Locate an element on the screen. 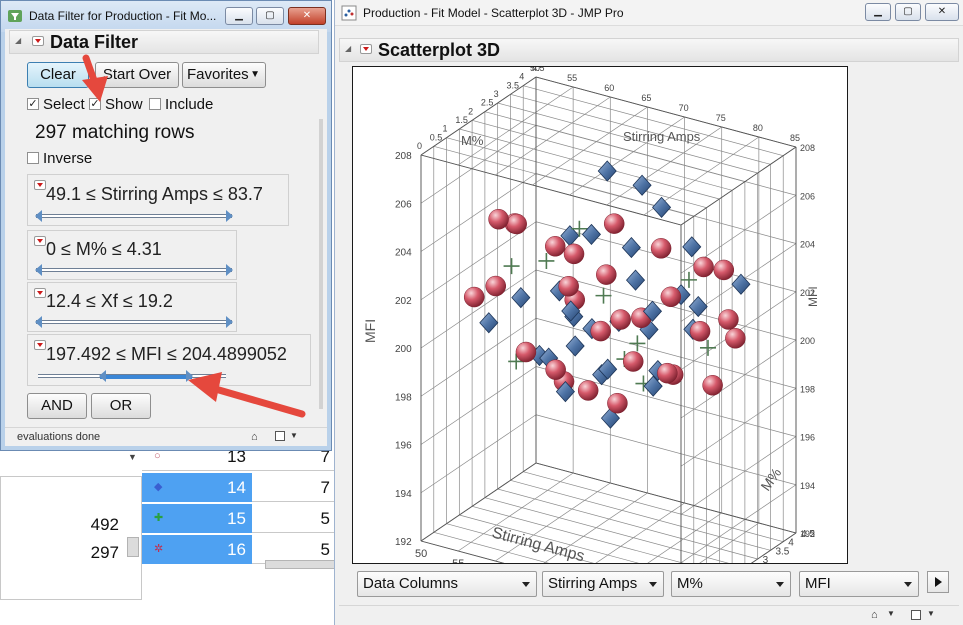  data-columns-select: Data Columns is located at coordinates (447, 584).